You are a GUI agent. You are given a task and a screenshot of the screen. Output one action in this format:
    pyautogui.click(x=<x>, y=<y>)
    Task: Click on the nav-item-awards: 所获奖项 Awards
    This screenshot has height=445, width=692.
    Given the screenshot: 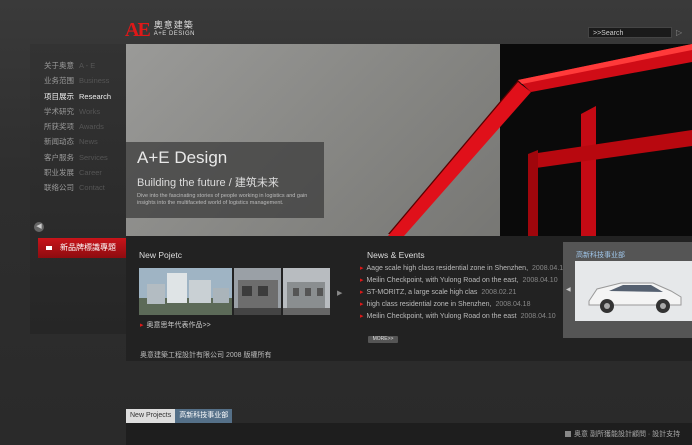 What is the action you would take?
    pyautogui.click(x=77, y=126)
    